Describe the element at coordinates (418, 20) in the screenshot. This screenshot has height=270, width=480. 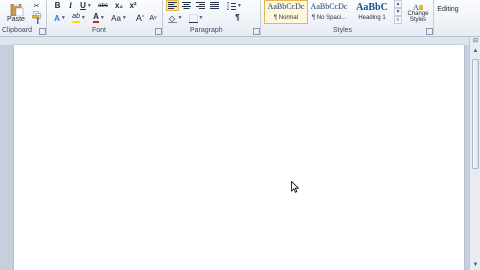
I see `change-styles-label-2: Styles` at that location.